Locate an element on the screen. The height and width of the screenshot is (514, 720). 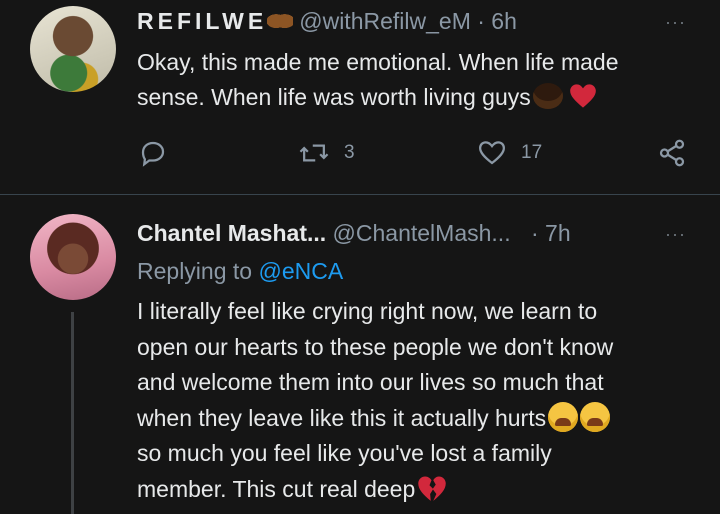
like-count: 17 is located at coordinates (532, 152).